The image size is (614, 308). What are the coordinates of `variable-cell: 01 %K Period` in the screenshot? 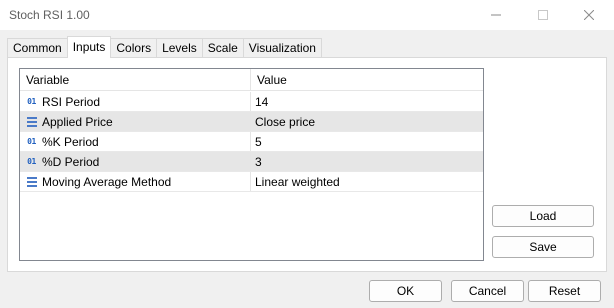 It's located at (135, 141).